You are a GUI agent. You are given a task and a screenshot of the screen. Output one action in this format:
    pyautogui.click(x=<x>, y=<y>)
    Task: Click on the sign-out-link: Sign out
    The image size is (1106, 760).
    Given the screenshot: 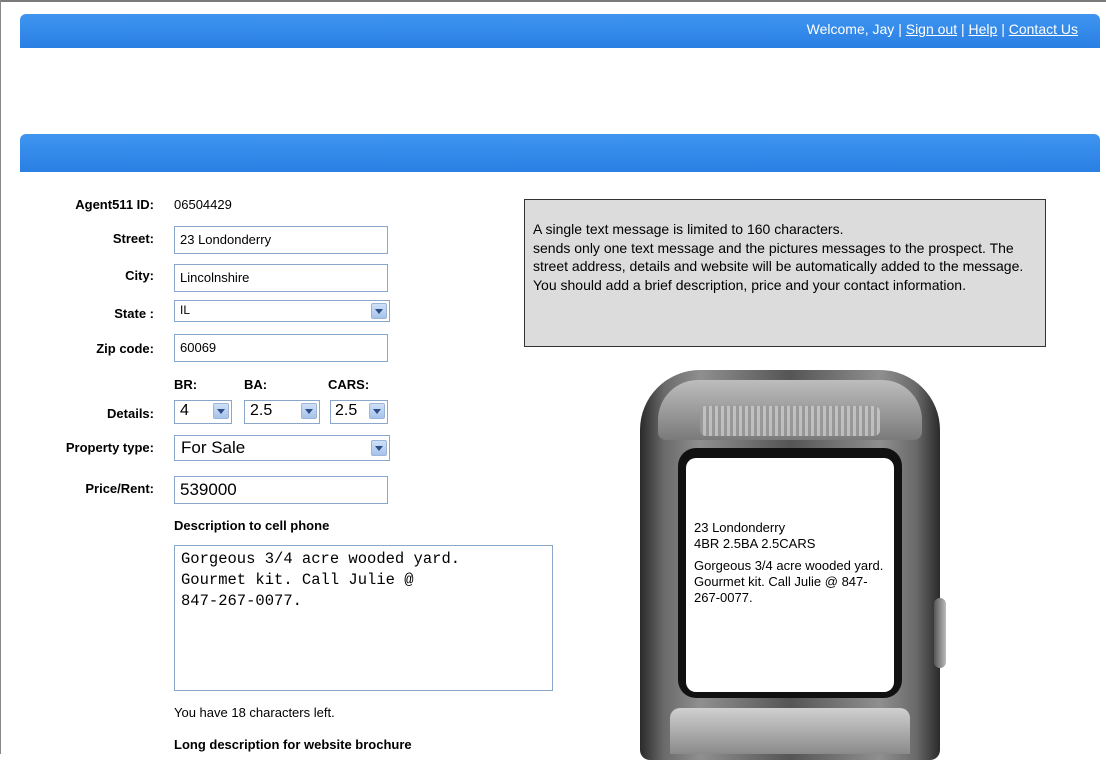 What is the action you would take?
    pyautogui.click(x=931, y=29)
    